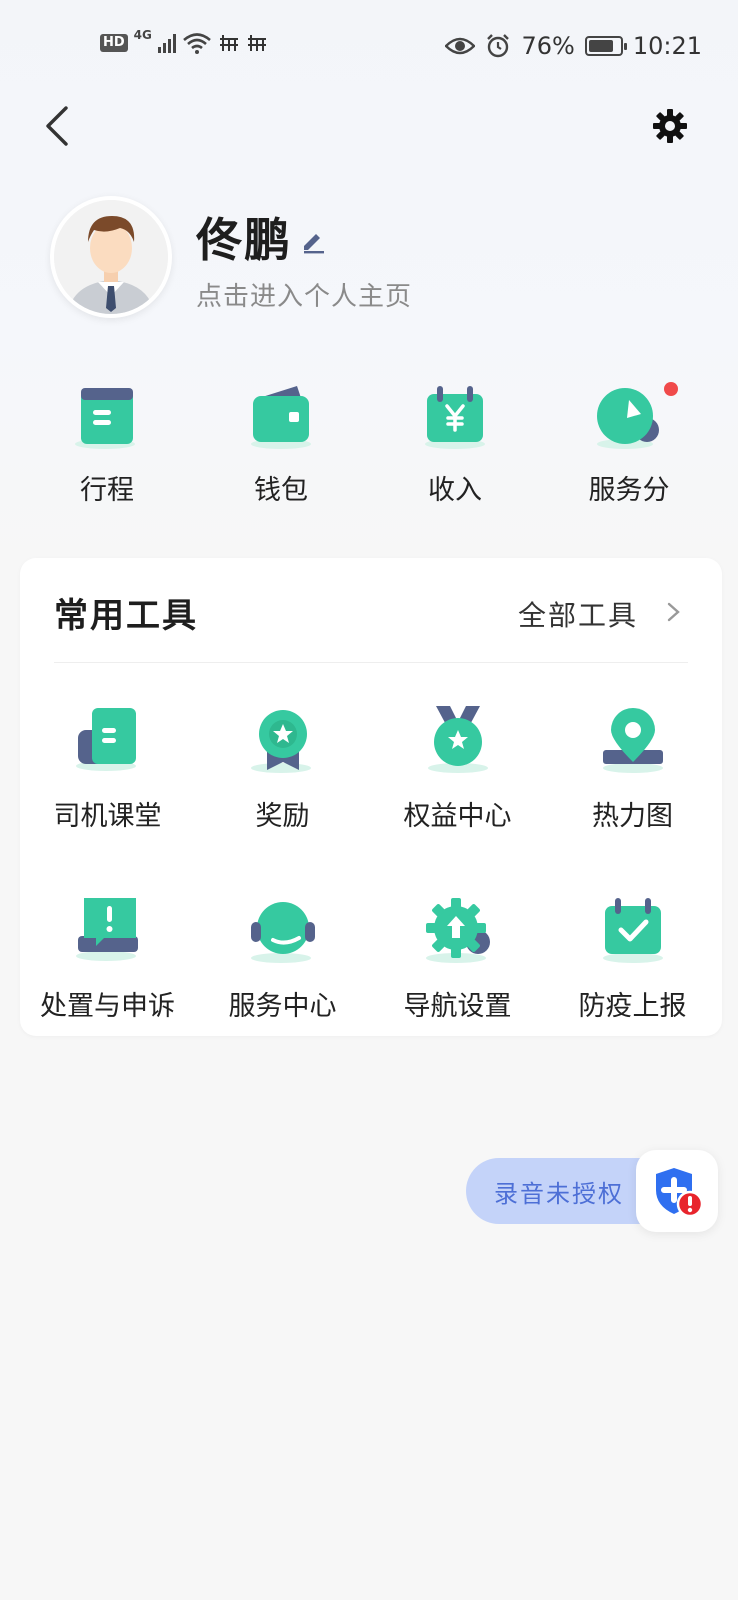 This screenshot has height=1600, width=738. I want to click on back-button, so click(60, 126).